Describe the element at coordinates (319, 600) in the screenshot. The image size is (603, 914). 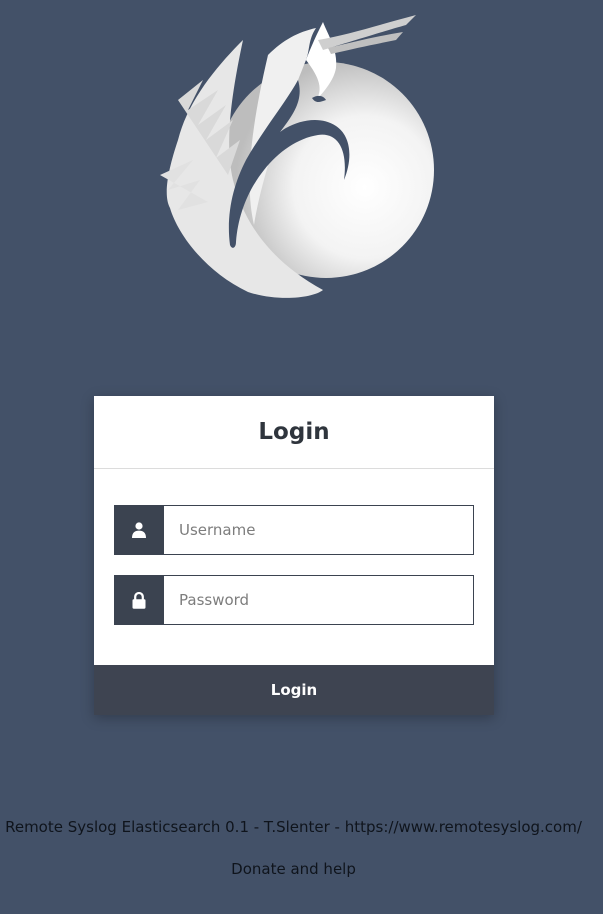
I see `password-input` at that location.